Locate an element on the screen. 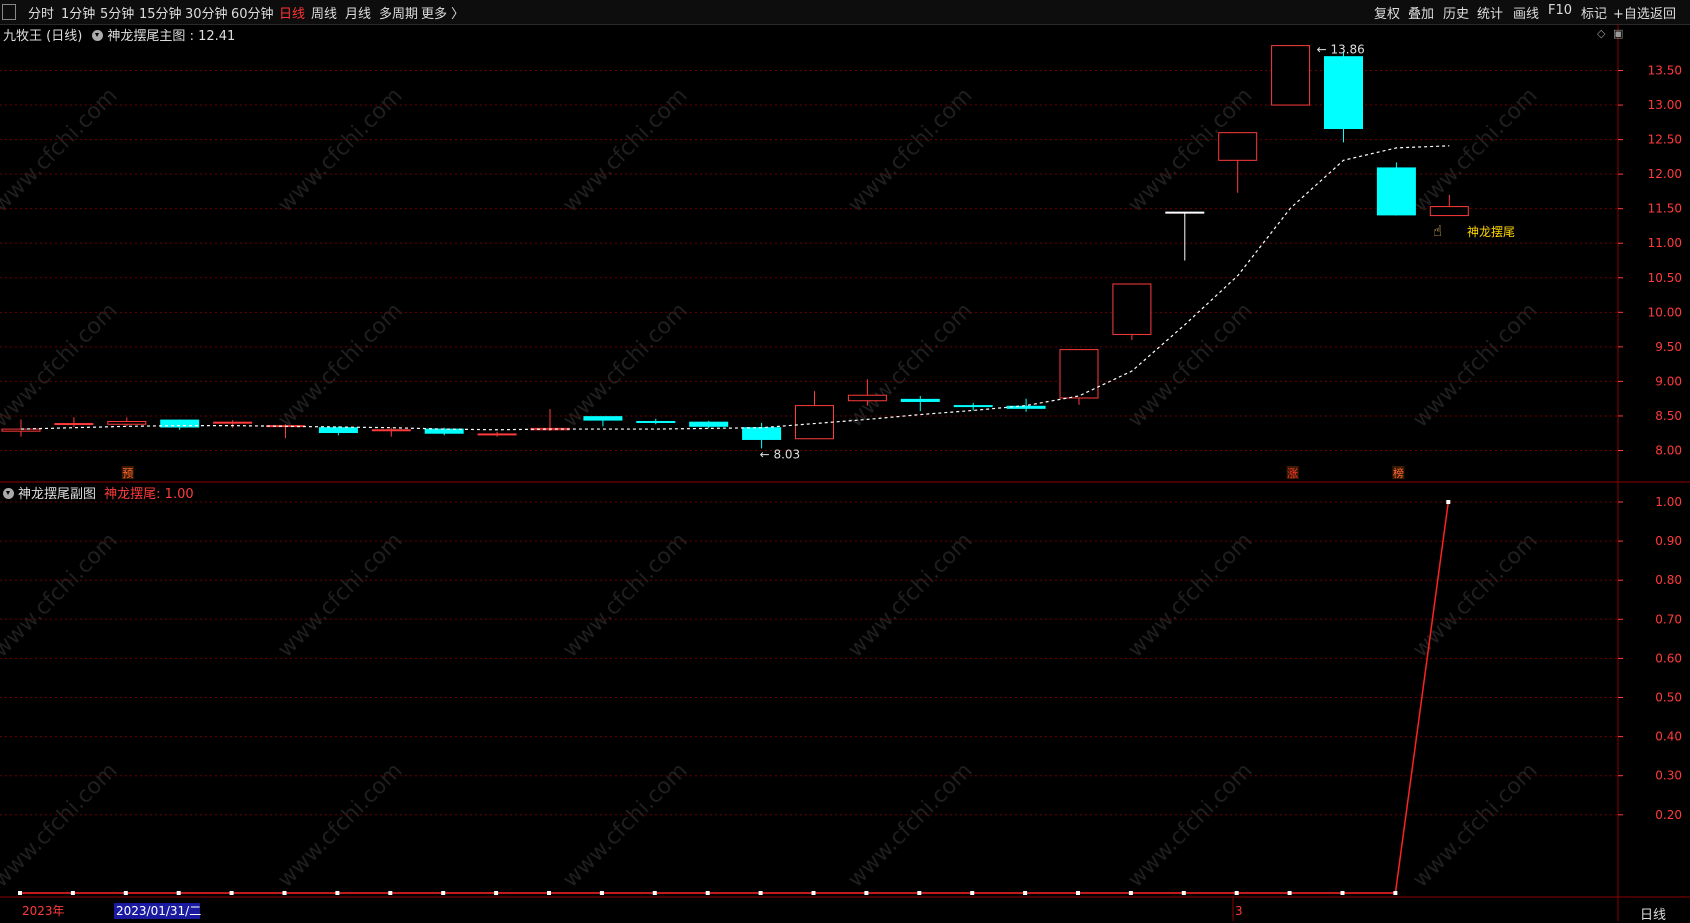 This screenshot has height=923, width=1690. marker-label: 榜 is located at coordinates (1398, 473).